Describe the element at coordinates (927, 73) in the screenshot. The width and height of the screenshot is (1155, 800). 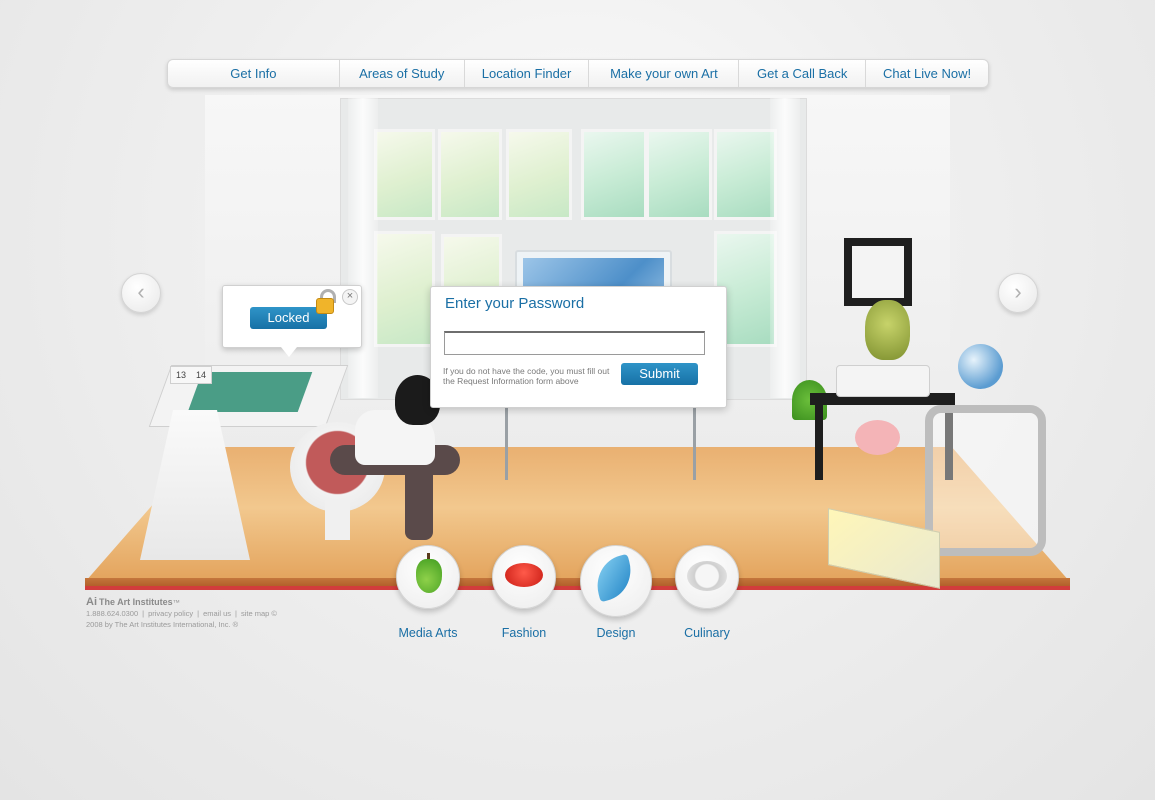
I see `nav-chat-live-now: Chat Live Now!` at that location.